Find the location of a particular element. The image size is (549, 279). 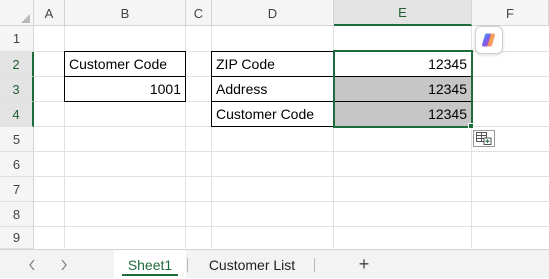

row-header-2: 2 is located at coordinates (17, 64).